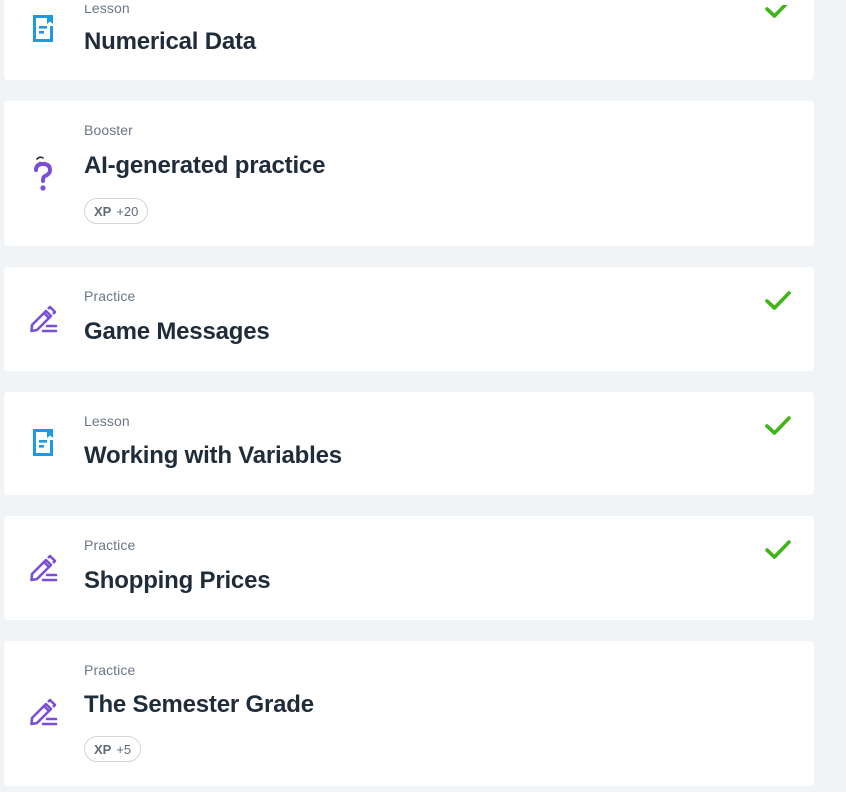 The height and width of the screenshot is (792, 846). What do you see at coordinates (177, 580) in the screenshot?
I see `item-title: Shopping Prices` at bounding box center [177, 580].